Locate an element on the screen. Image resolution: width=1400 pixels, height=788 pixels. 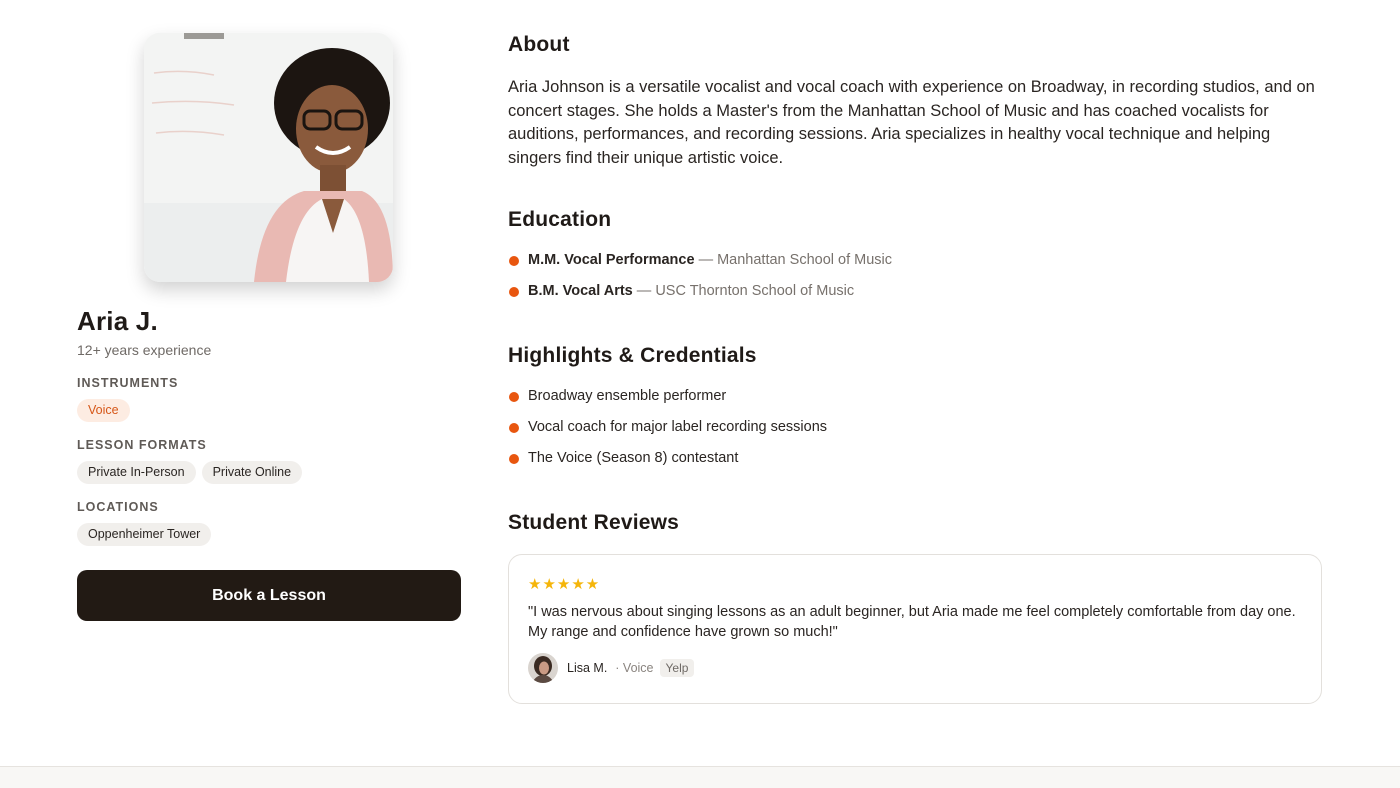
locations-chips: Oppenheimer Tower is located at coordinates (144, 534).